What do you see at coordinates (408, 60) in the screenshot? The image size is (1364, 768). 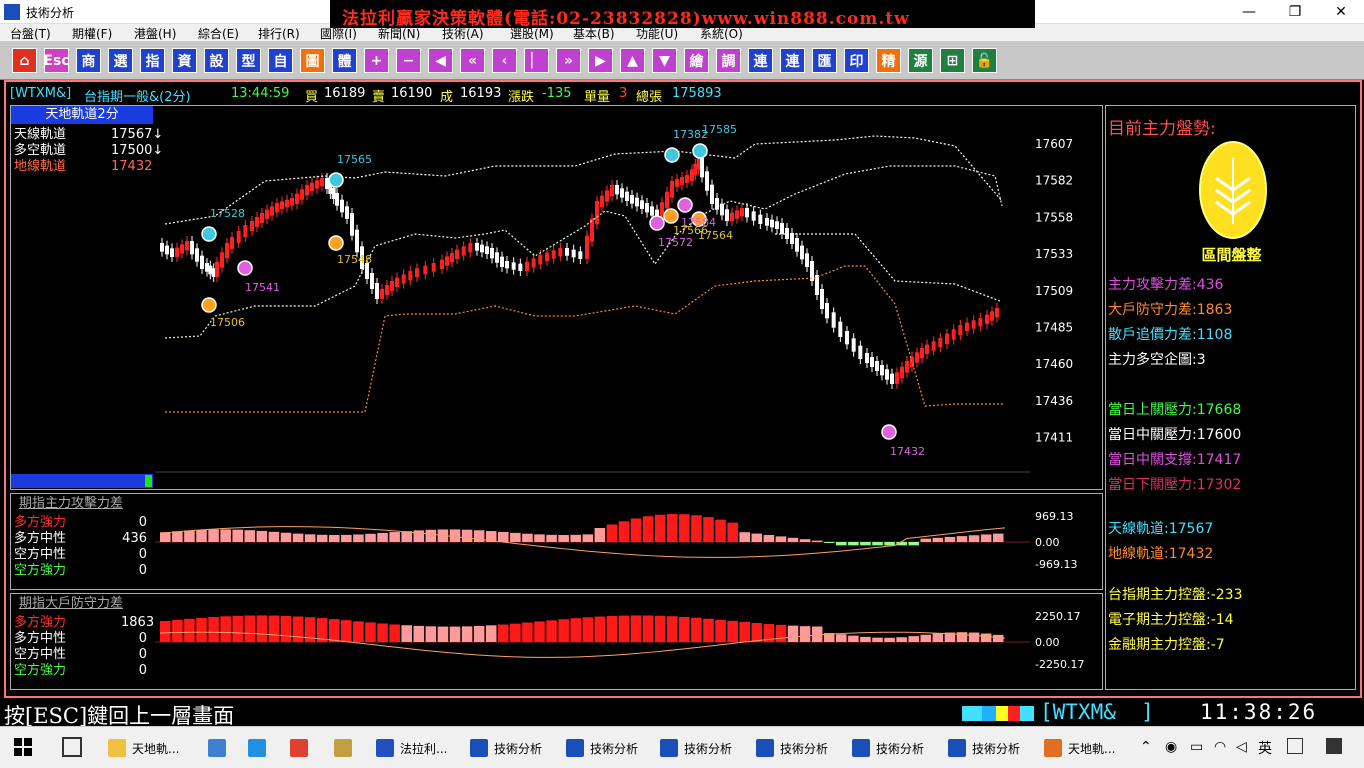 I see `zoom-out-button: −` at bounding box center [408, 60].